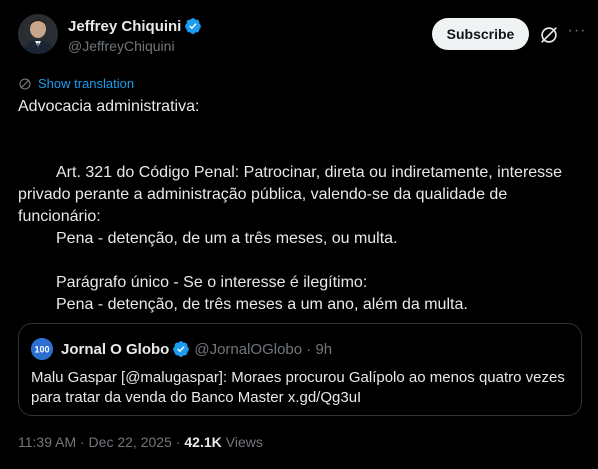 Image resolution: width=598 pixels, height=469 pixels. I want to click on author-info: Jeffrey Chiquini @JeffreyChiquini, so click(135, 35).